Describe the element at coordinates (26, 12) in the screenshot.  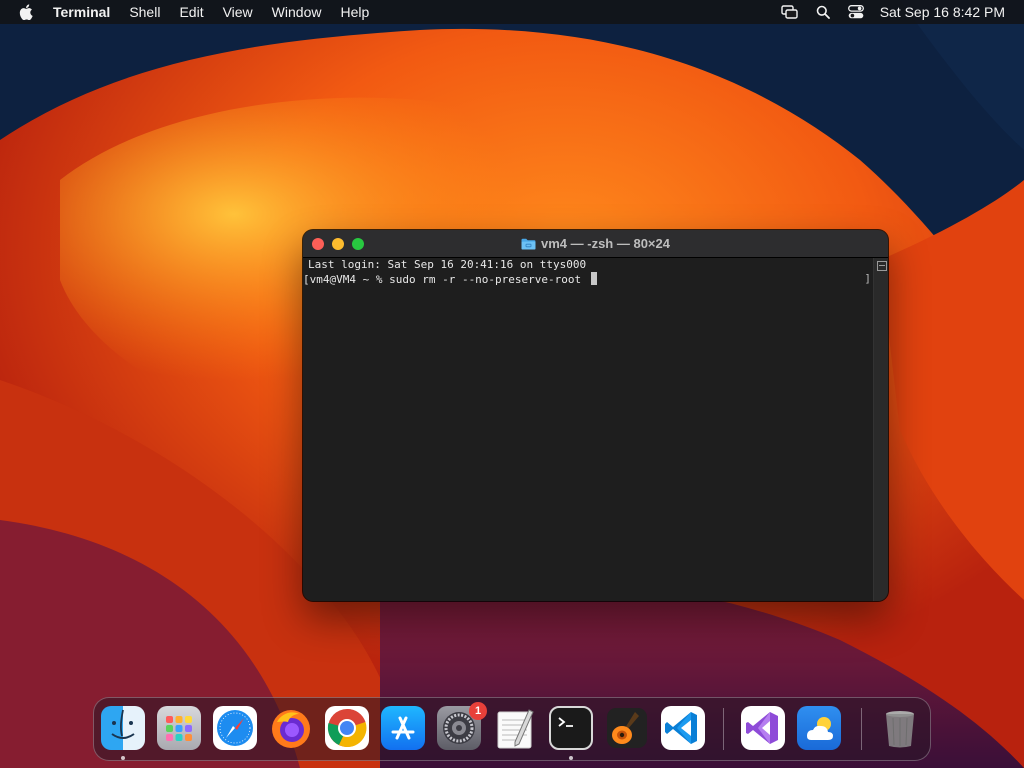
I see `apple-icon` at that location.